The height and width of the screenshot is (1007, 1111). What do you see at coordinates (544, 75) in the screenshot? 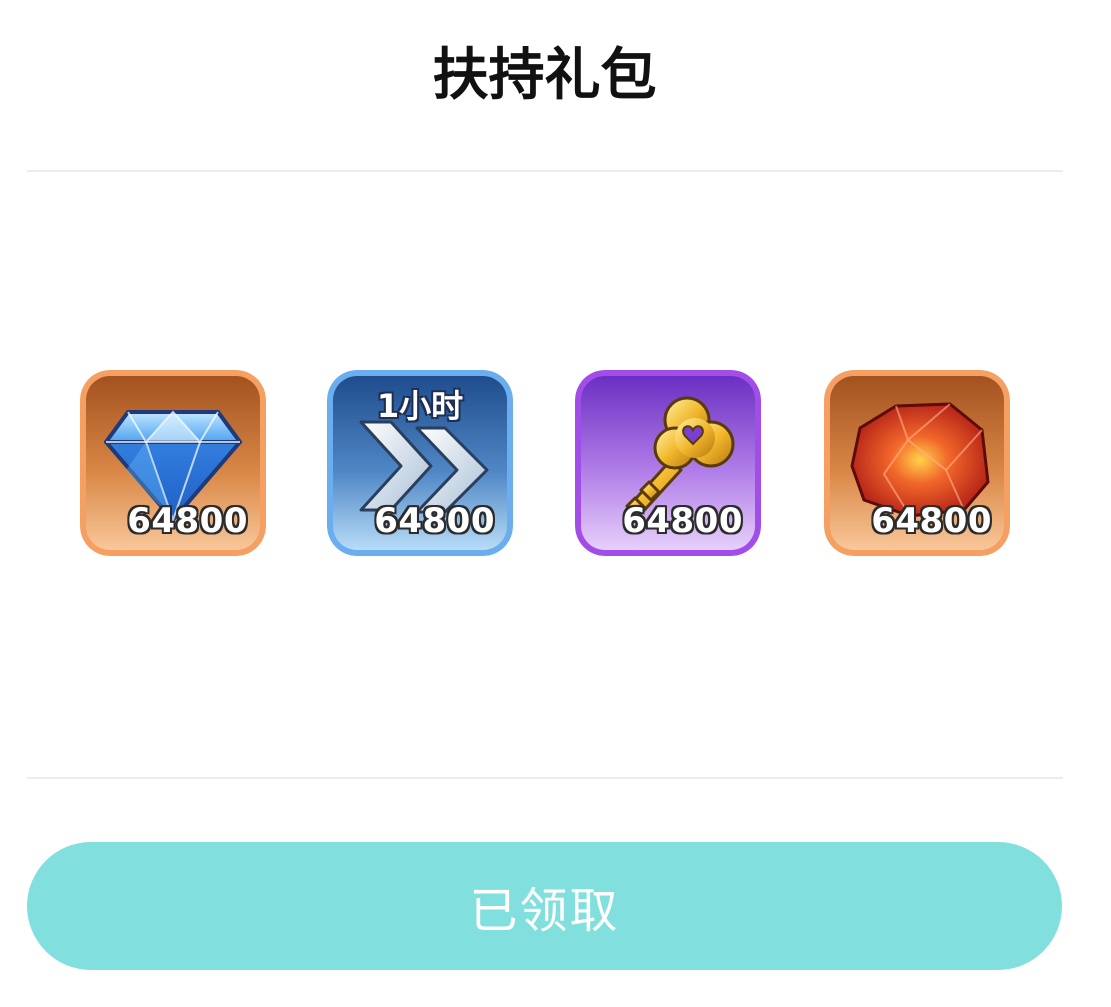
I see `page-title: 扶持礼包` at bounding box center [544, 75].